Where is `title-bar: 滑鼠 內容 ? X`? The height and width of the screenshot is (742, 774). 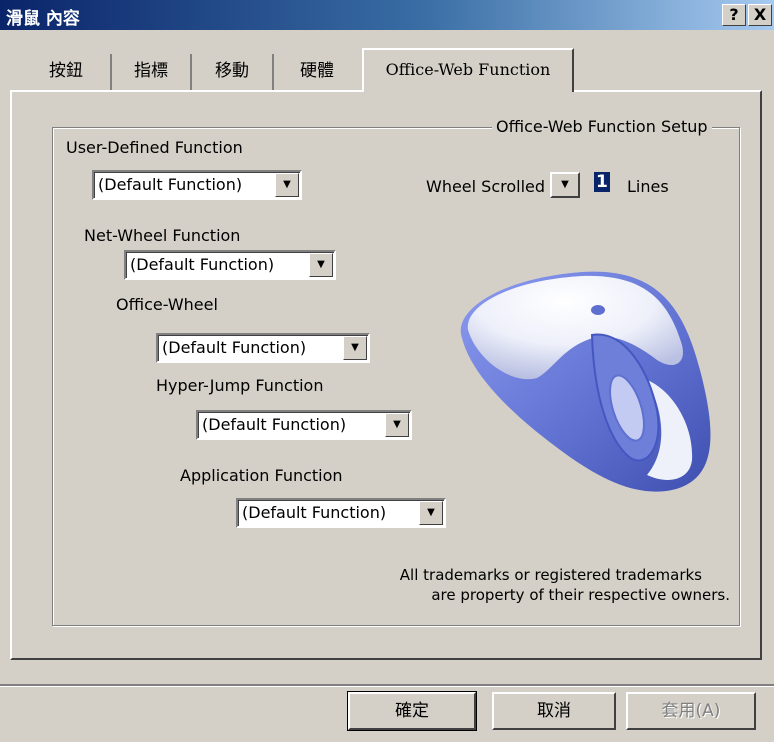
title-bar: 滑鼠 內容 ? X is located at coordinates (387, 15).